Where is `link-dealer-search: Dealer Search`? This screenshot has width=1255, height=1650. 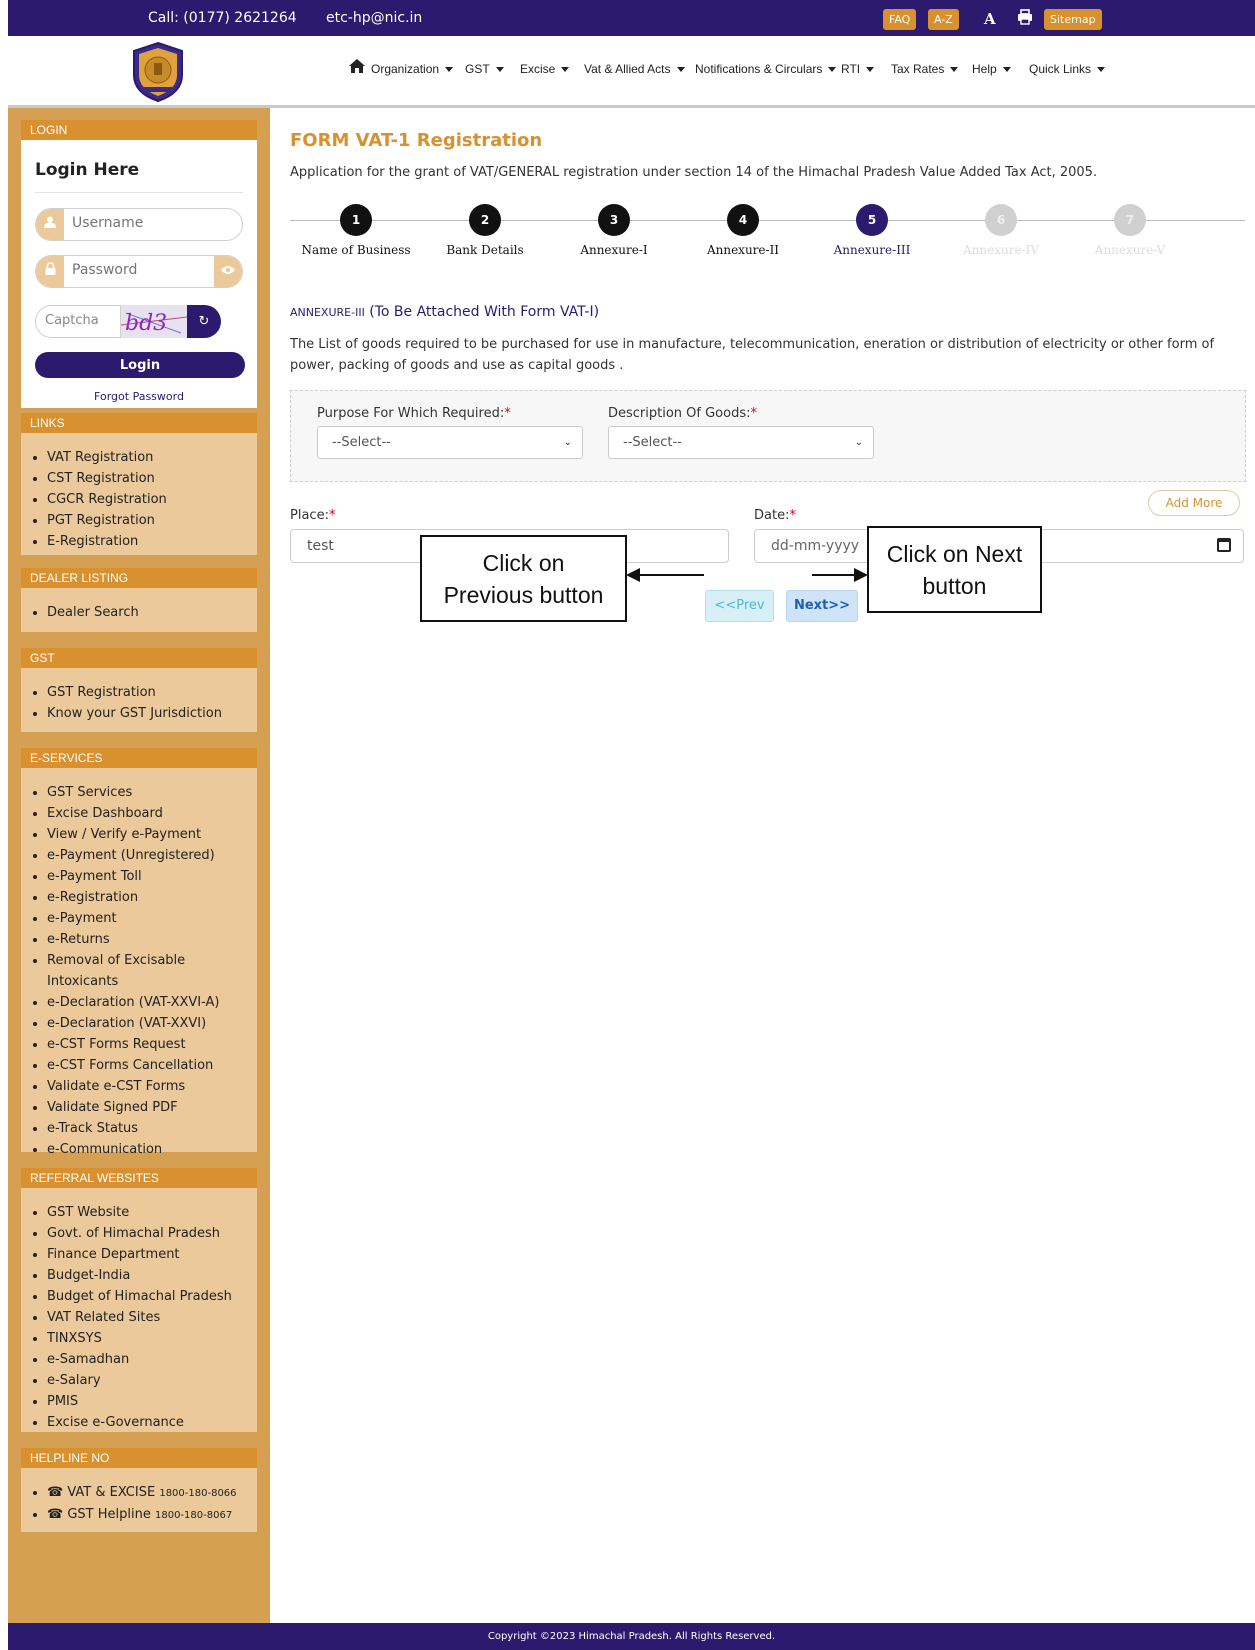 link-dealer-search: Dealer Search is located at coordinates (152, 612).